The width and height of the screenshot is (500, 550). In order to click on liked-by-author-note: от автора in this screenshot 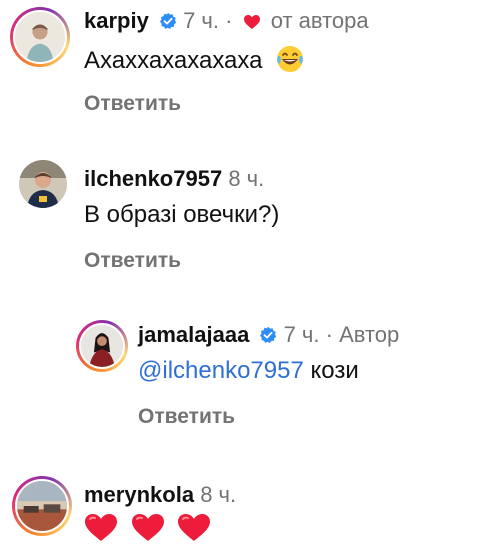, I will do `click(319, 20)`.